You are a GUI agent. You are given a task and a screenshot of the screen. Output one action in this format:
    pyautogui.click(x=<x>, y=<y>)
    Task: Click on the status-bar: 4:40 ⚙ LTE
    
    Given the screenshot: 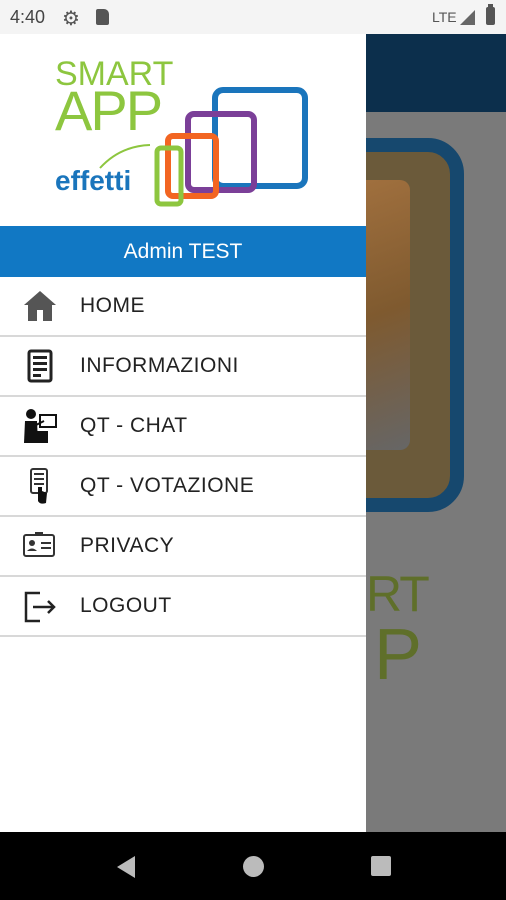 What is the action you would take?
    pyautogui.click(x=253, y=17)
    